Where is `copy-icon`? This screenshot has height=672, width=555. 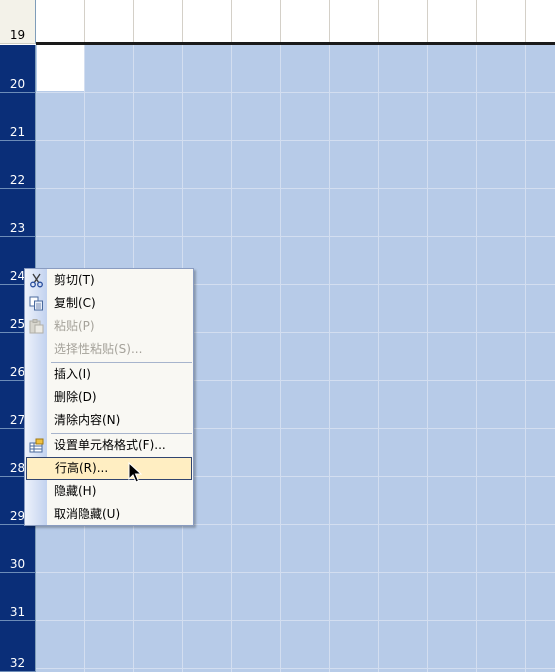
copy-icon is located at coordinates (36, 303).